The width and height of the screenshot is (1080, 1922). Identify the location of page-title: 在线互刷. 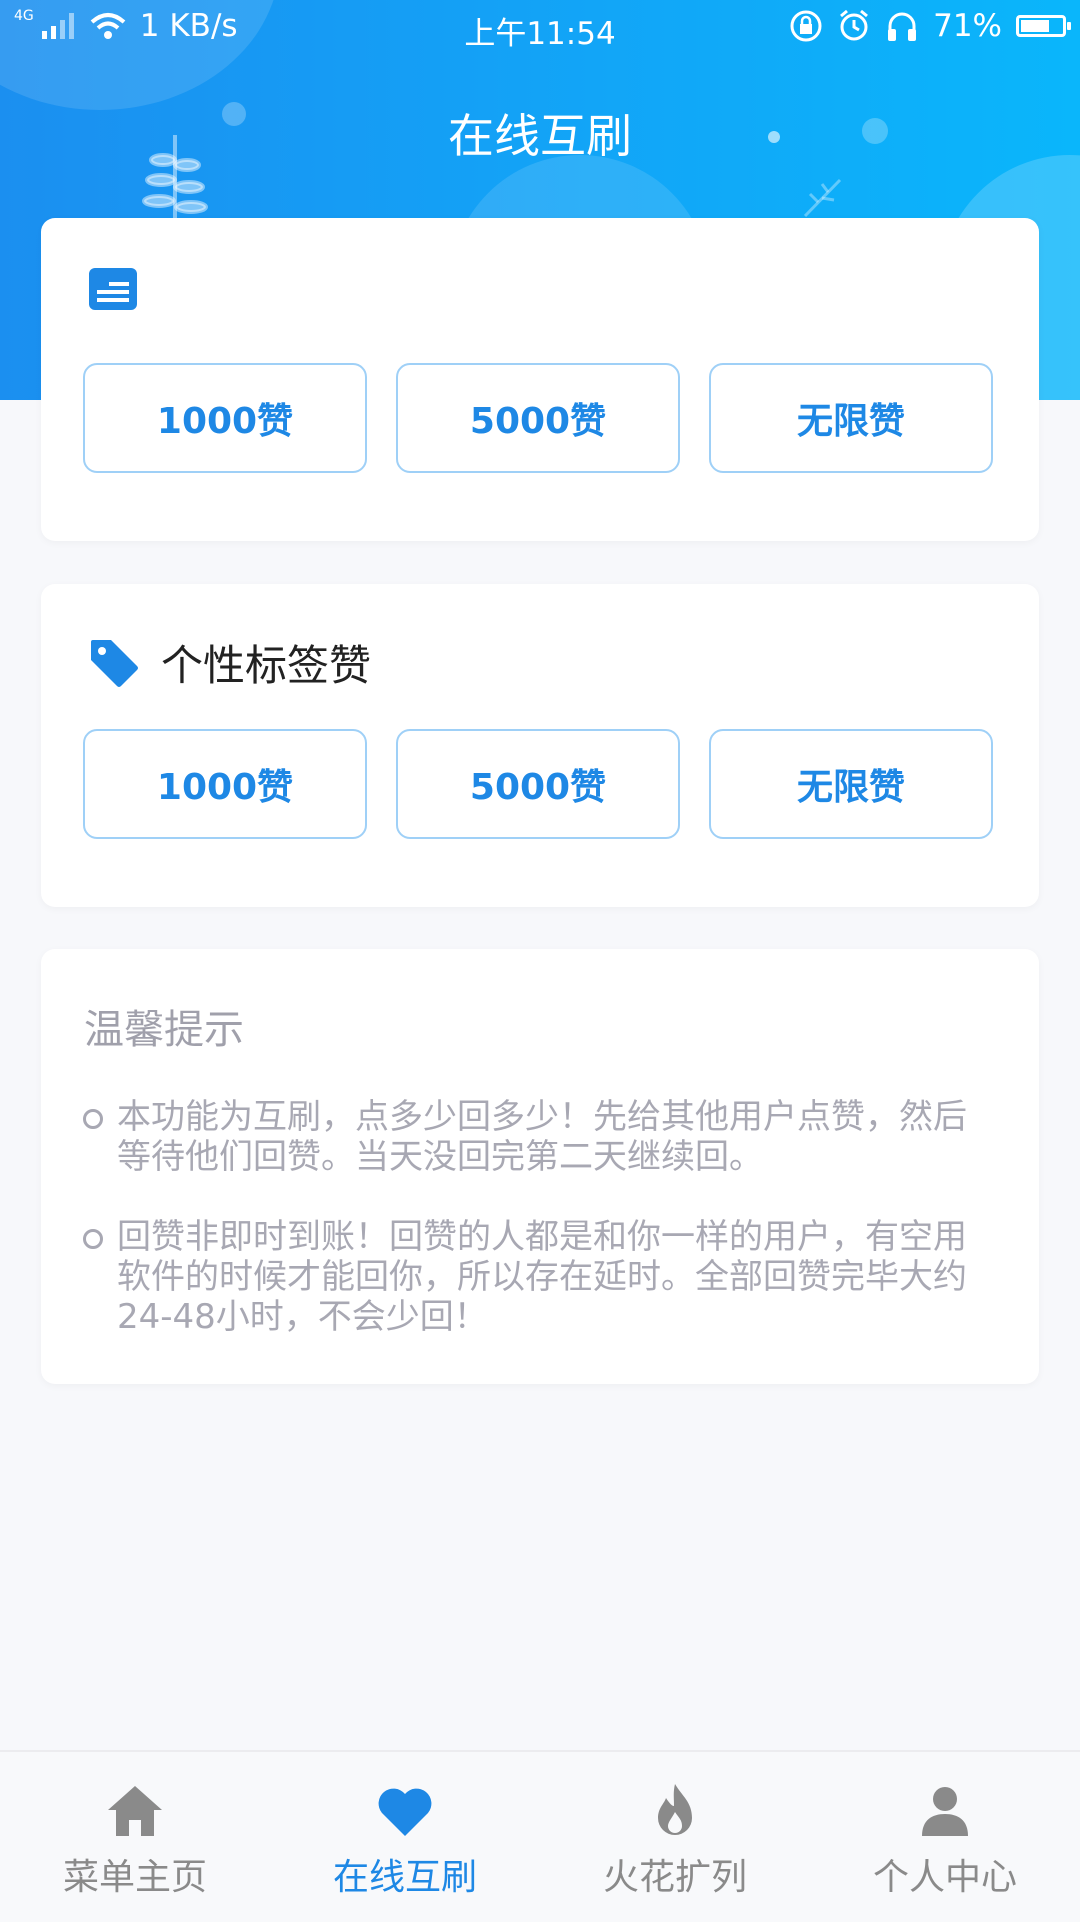
(540, 136).